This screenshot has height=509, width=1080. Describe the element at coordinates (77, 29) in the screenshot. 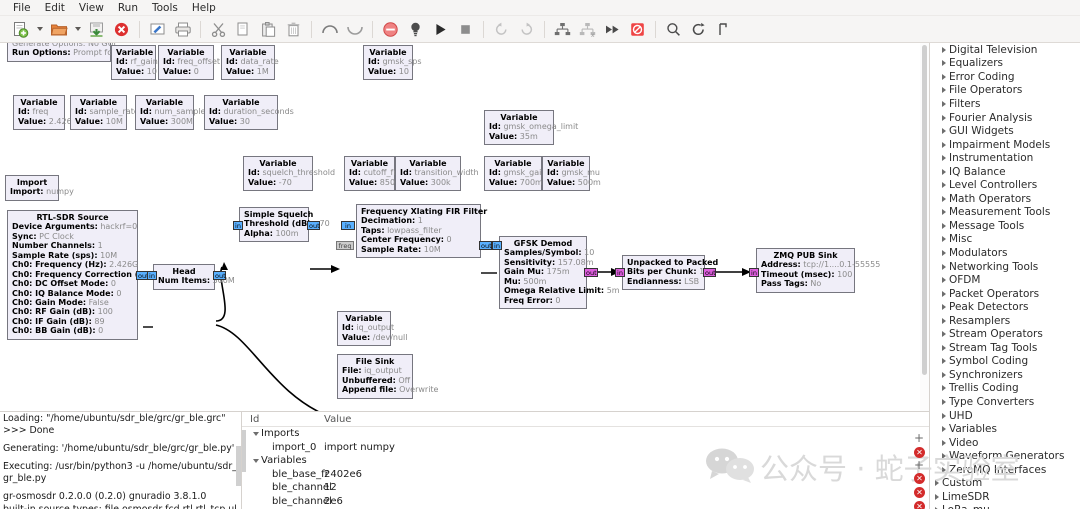

I see `chevron-down-icon` at that location.